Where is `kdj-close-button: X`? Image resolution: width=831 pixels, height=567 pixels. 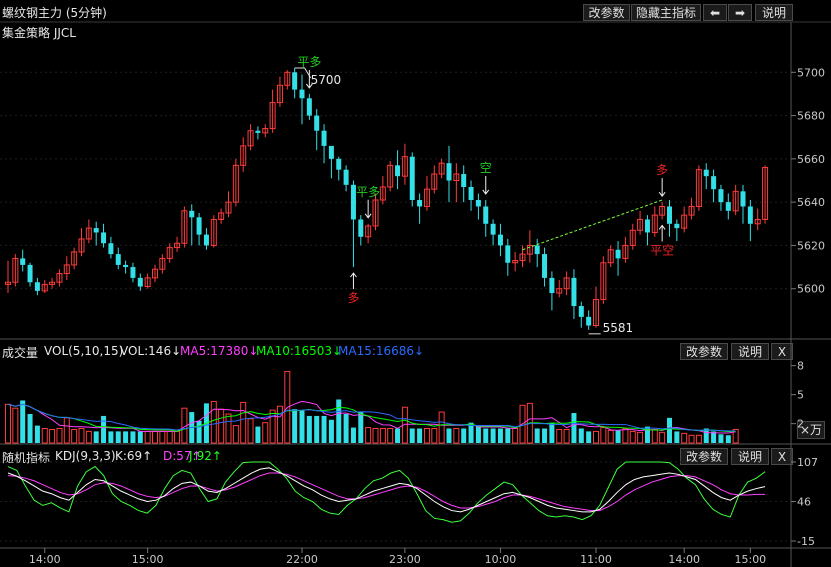
kdj-close-button: X is located at coordinates (782, 456).